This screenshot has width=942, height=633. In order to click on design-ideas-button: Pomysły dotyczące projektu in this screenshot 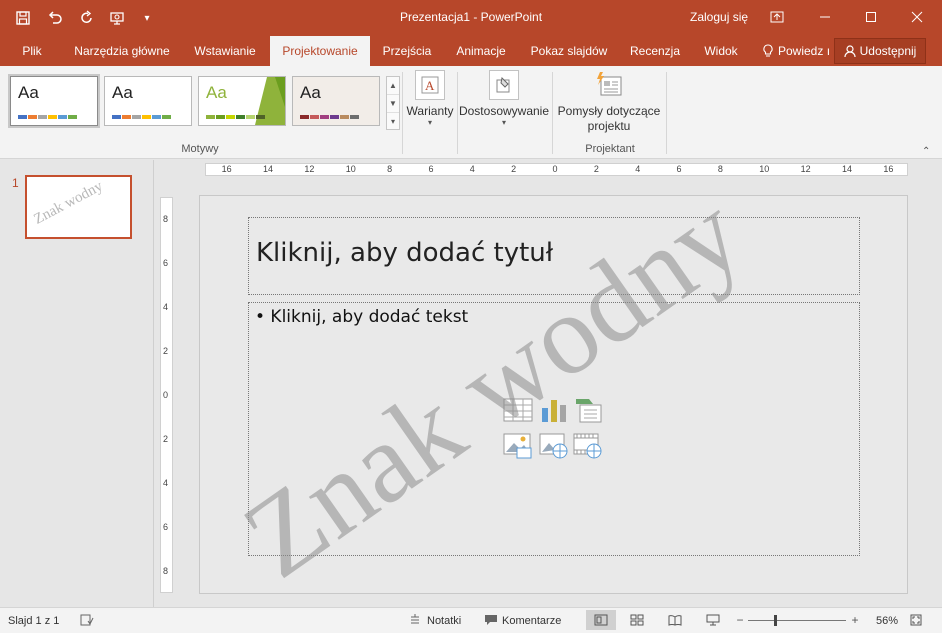, I will do `click(609, 102)`.